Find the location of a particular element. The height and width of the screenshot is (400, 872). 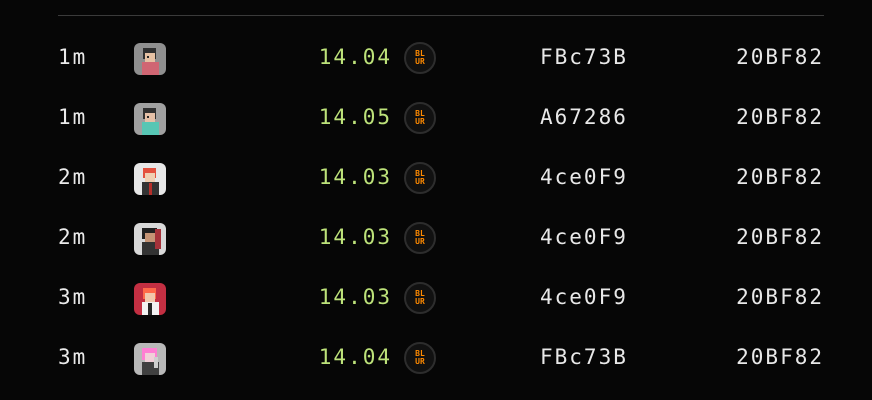

price-value: 14.05 is located at coordinates (355, 117).